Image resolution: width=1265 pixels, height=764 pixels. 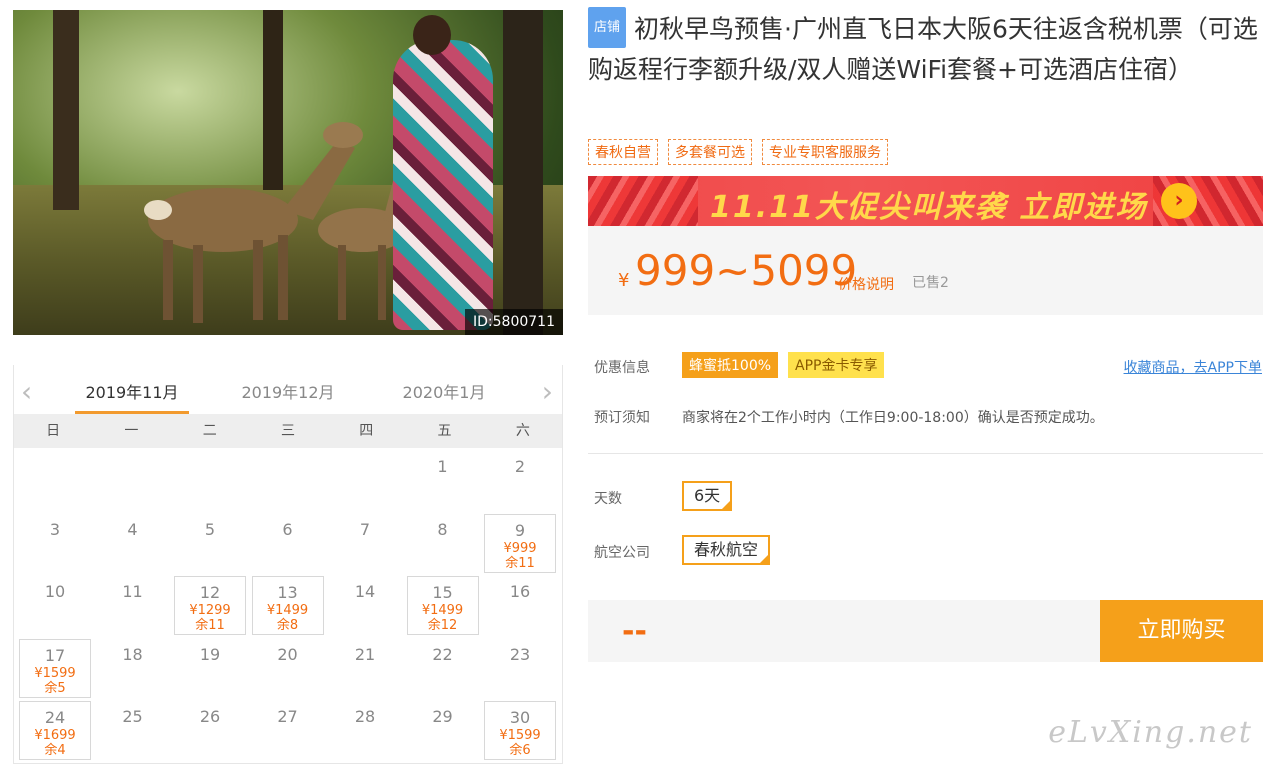 I want to click on day-number: 16, so click(x=520, y=591).